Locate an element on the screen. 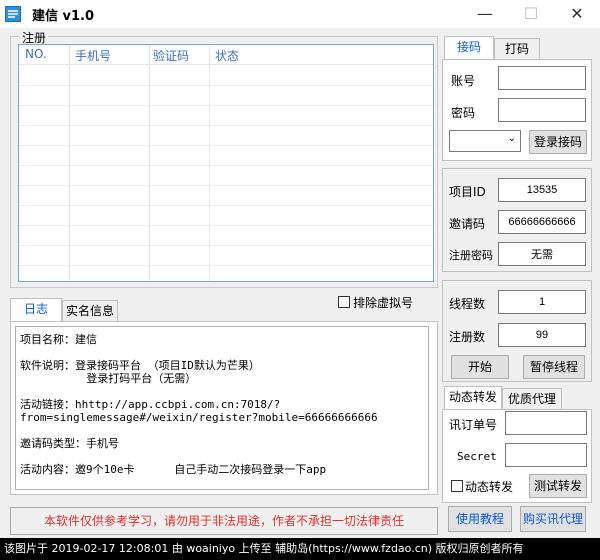 The width and height of the screenshot is (600, 560). login-receive-button: 登录接码 is located at coordinates (558, 142).